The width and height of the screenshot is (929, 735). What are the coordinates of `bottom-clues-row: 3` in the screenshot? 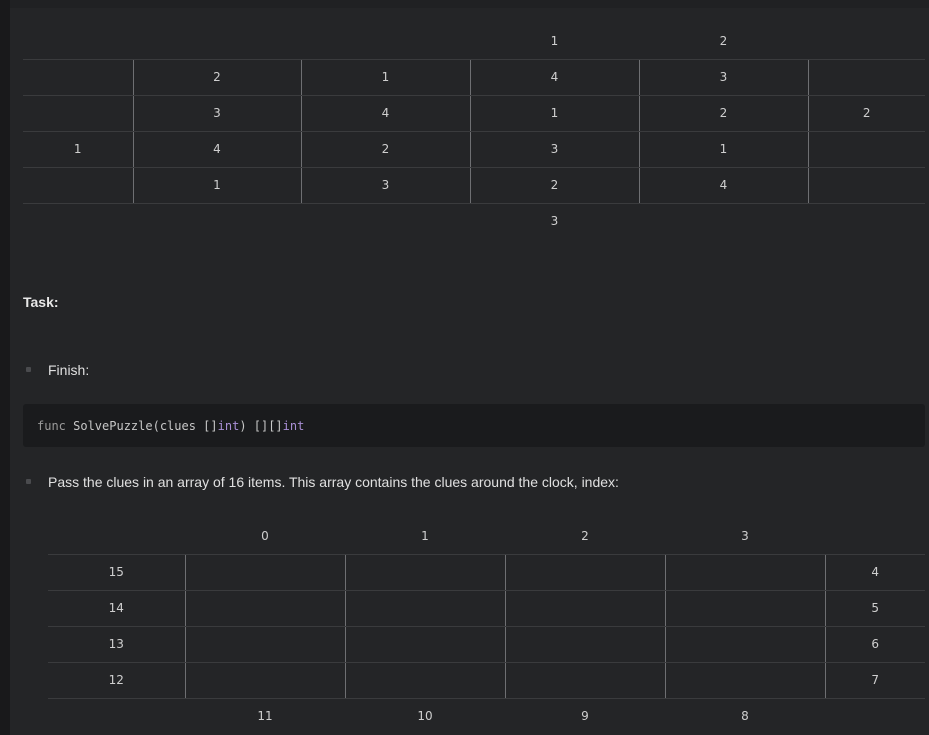 It's located at (474, 221).